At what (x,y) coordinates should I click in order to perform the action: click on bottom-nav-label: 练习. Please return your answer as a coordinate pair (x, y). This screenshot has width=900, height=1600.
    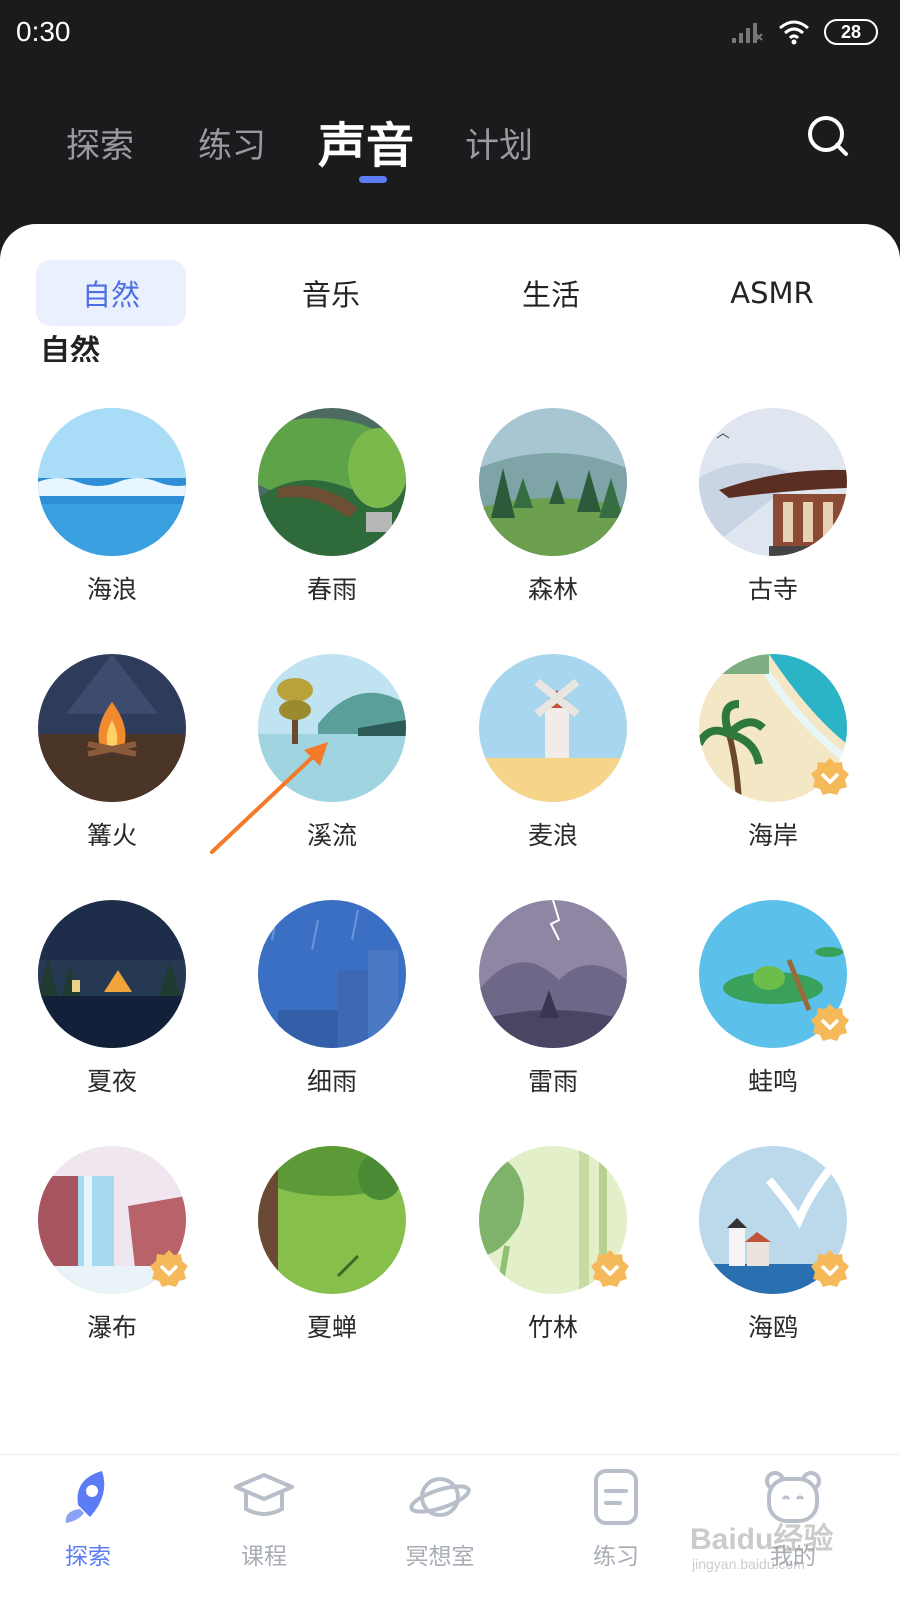
    Looking at the image, I should click on (616, 1557).